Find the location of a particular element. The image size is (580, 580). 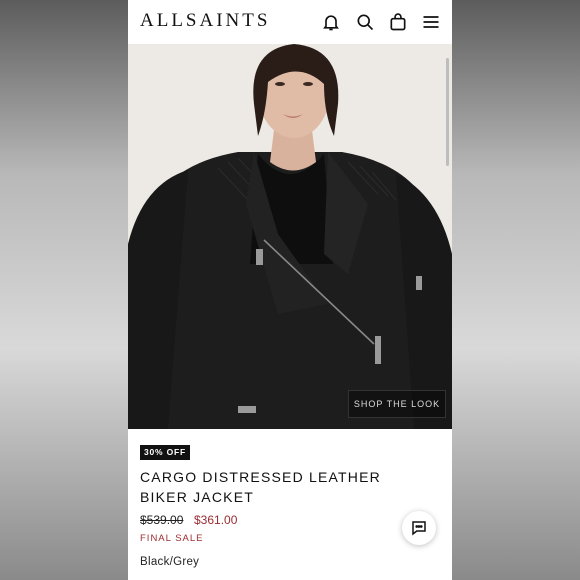

bag-icon is located at coordinates (398, 22).